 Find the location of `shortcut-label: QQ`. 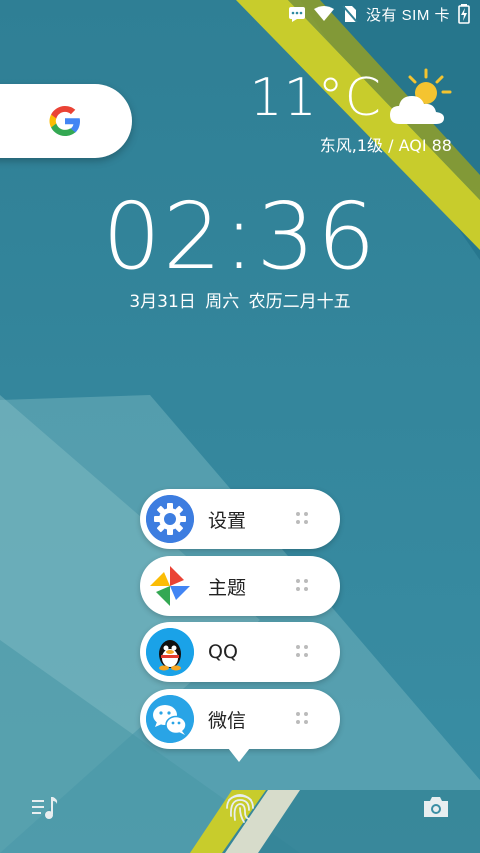

shortcut-label: QQ is located at coordinates (223, 652).